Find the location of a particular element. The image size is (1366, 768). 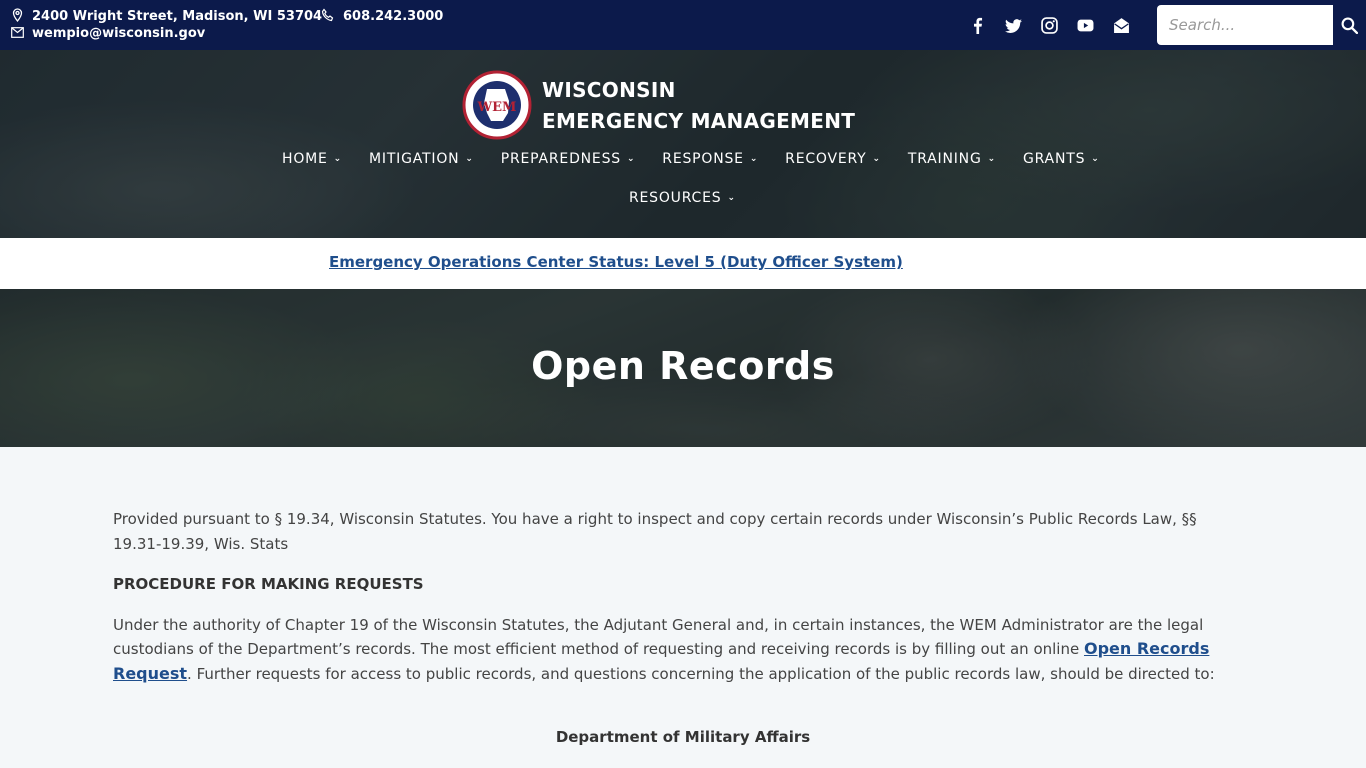

nav-item-response: RESPONSE ⌄ is located at coordinates (710, 159).